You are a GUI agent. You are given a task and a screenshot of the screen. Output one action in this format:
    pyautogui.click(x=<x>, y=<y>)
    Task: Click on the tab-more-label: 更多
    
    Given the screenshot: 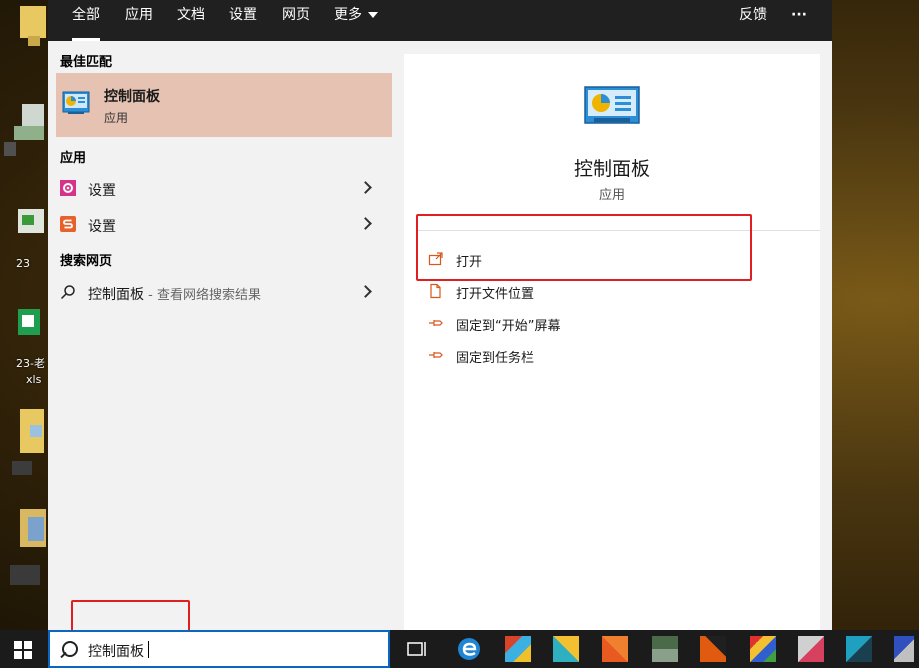 What is the action you would take?
    pyautogui.click(x=348, y=15)
    